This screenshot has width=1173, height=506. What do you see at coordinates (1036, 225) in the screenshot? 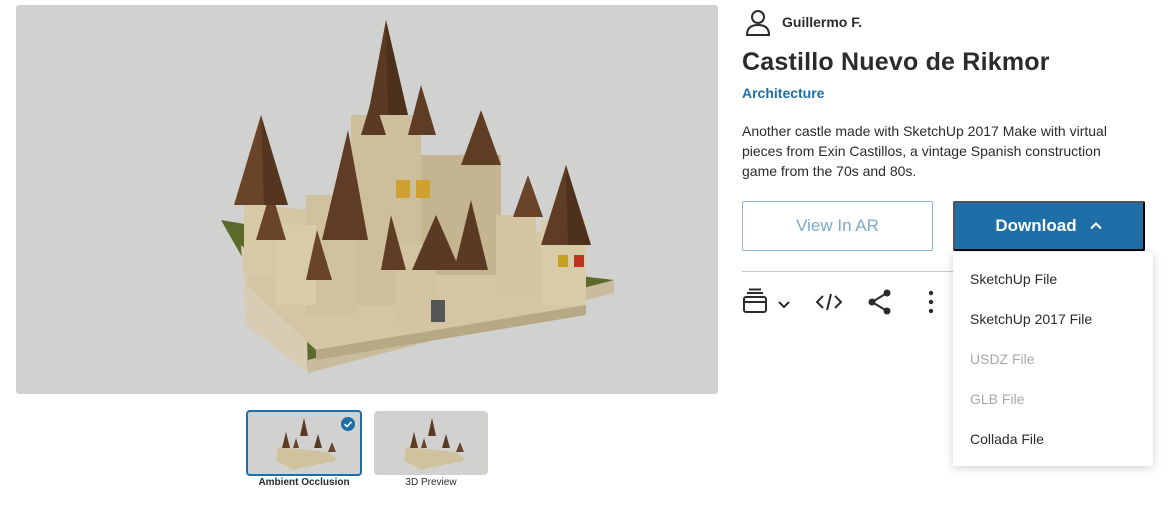
I see `download-button-label: Download` at bounding box center [1036, 225].